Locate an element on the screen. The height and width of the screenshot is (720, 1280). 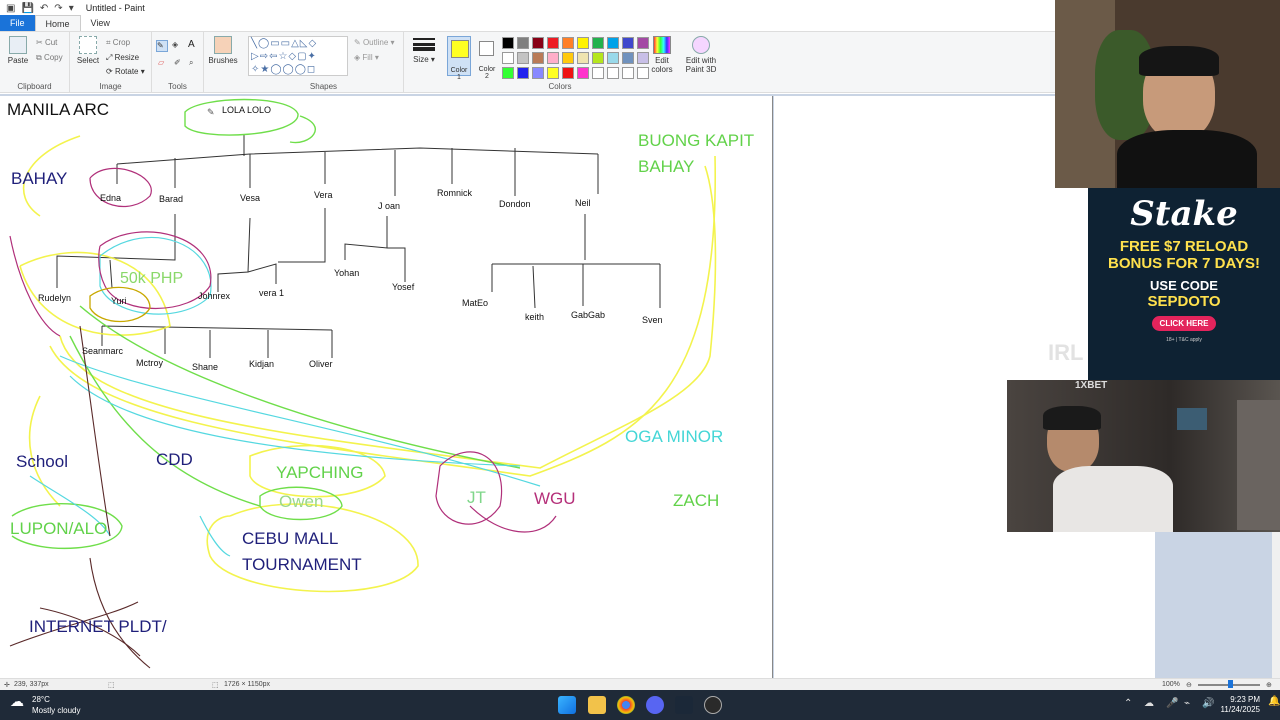
tree-line is located at coordinates (576, 261).